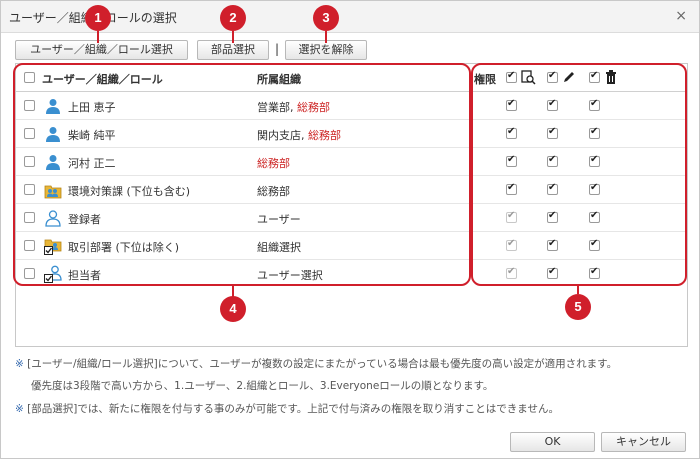 Image resolution: width=700 pixels, height=459 pixels. Describe the element at coordinates (326, 37) in the screenshot. I see `badge-3-connector` at that location.